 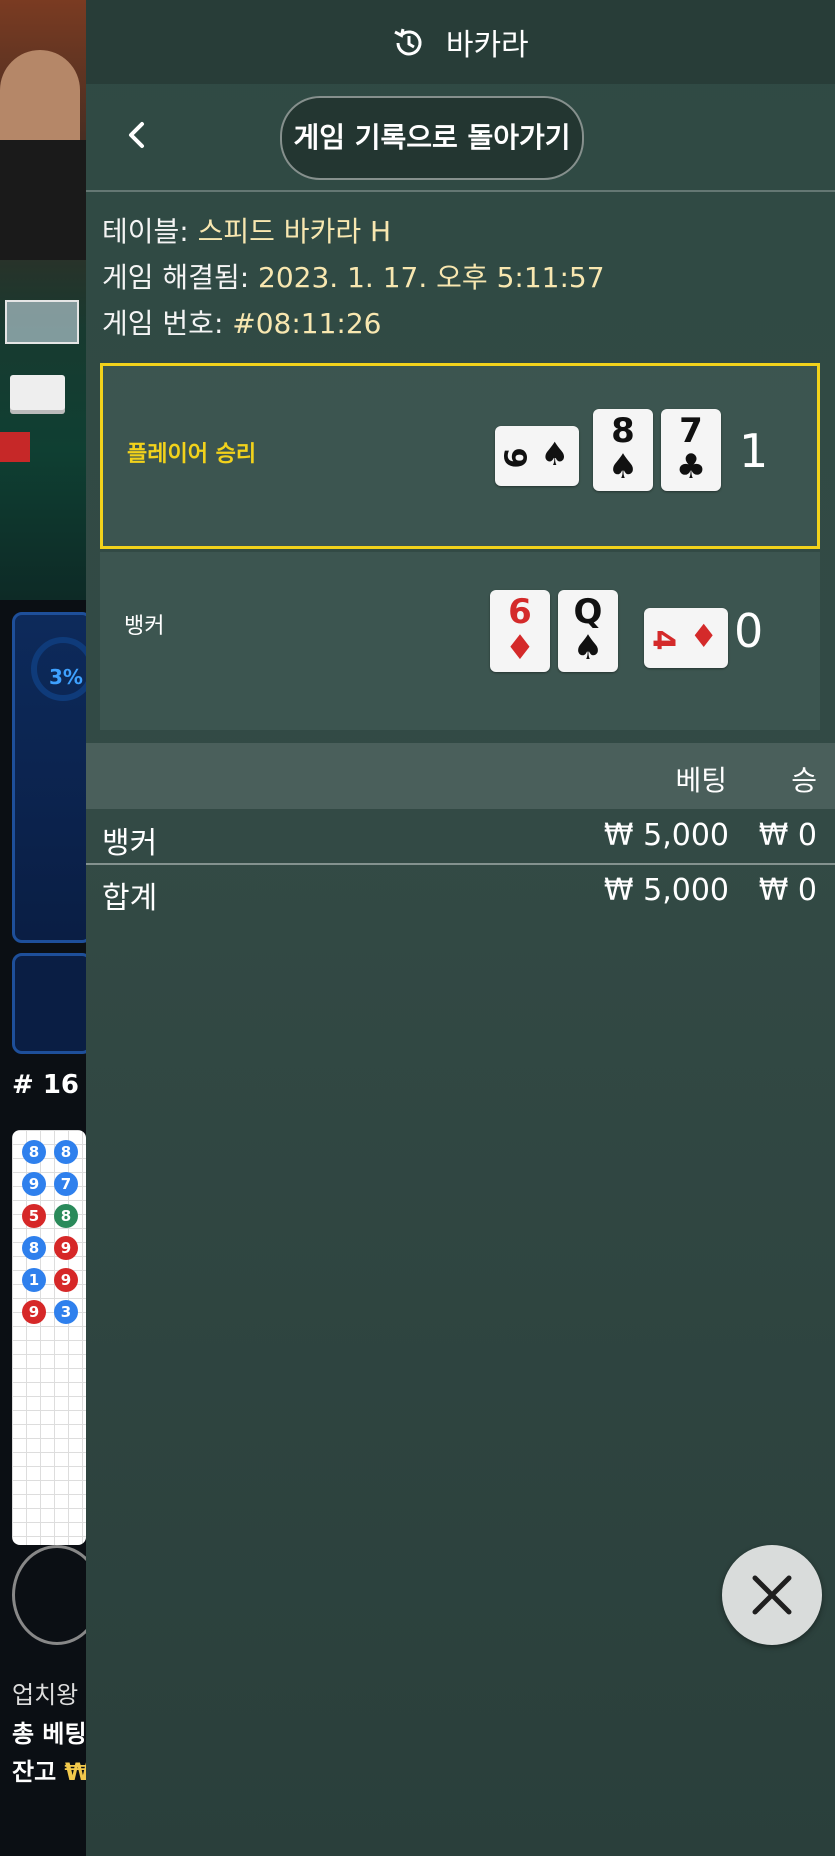 I want to click on close-button, so click(x=772, y=1595).